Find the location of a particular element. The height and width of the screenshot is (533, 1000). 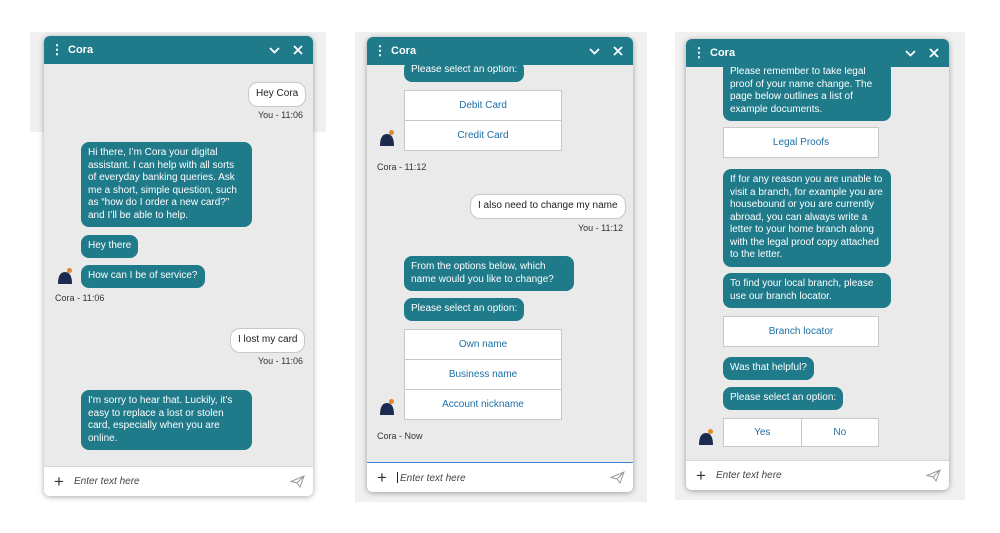

option-branch-locator: Branch locator is located at coordinates (801, 331).